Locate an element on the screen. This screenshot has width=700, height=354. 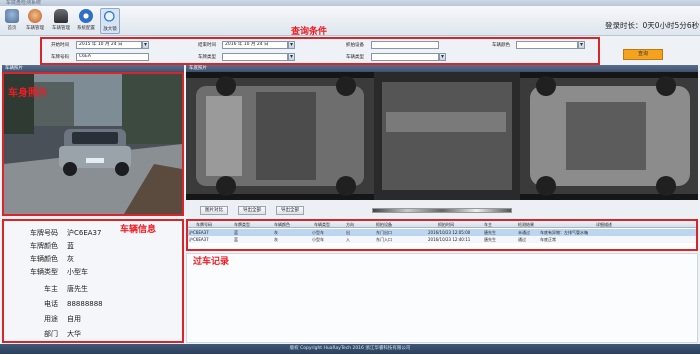
column-header: 车牌类型 is located at coordinates (242, 224).